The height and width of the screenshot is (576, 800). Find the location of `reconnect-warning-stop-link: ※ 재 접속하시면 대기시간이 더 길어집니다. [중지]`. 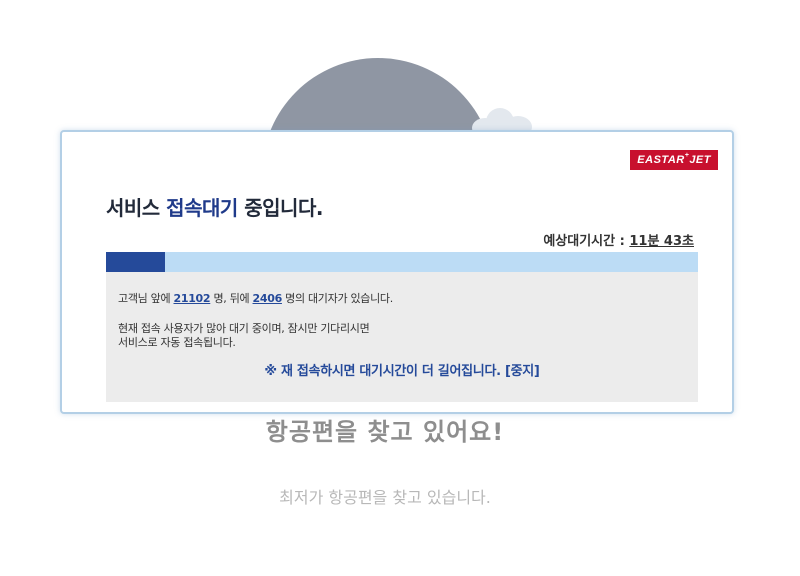

reconnect-warning-stop-link: ※ 재 접속하시면 대기시간이 더 길어집니다. [중지] is located at coordinates (402, 369).